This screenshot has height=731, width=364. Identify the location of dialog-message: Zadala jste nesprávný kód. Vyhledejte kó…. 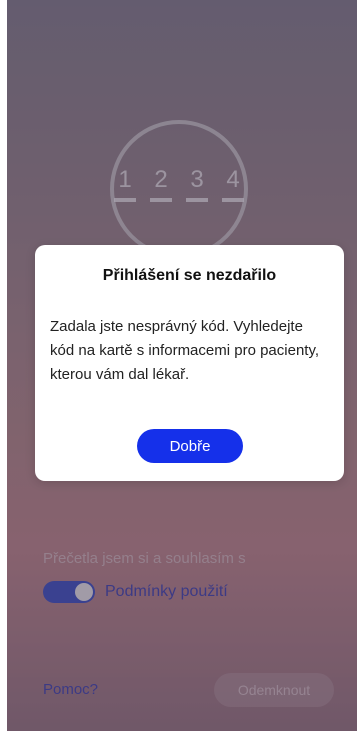
(185, 350).